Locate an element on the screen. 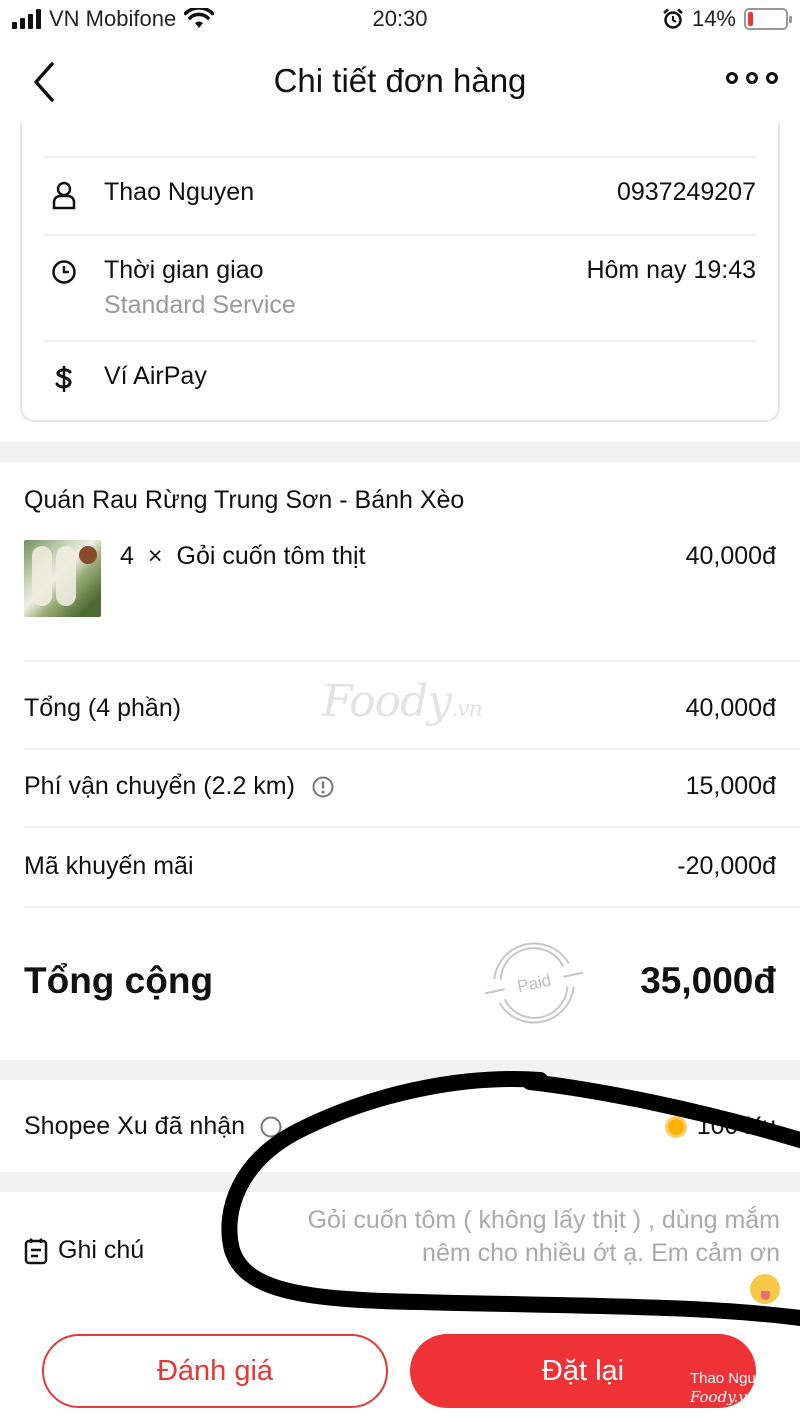 Image resolution: width=800 pixels, height=1422 pixels. battery-icon is located at coordinates (768, 19).